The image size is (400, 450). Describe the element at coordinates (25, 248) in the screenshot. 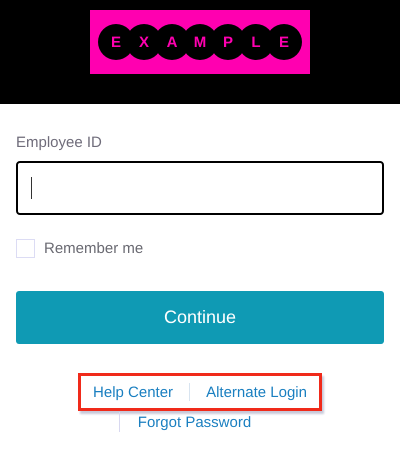

I see `checkbox` at that location.